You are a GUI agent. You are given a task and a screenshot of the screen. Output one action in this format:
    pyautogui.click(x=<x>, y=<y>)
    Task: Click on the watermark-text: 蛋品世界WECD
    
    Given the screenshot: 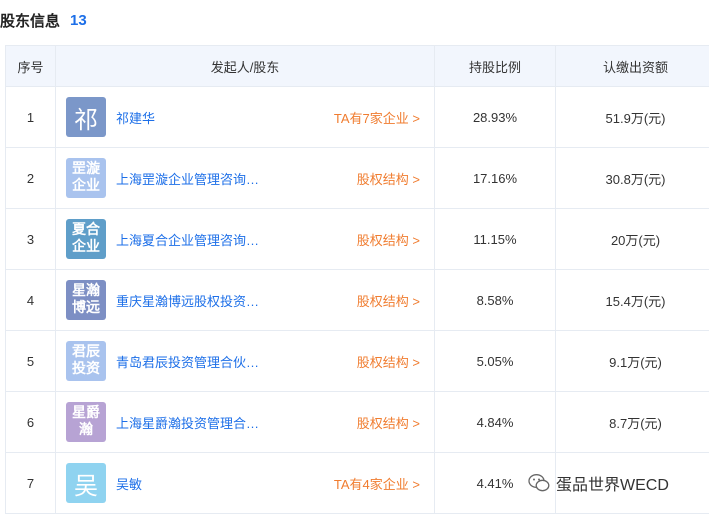 What is the action you would take?
    pyautogui.click(x=612, y=485)
    